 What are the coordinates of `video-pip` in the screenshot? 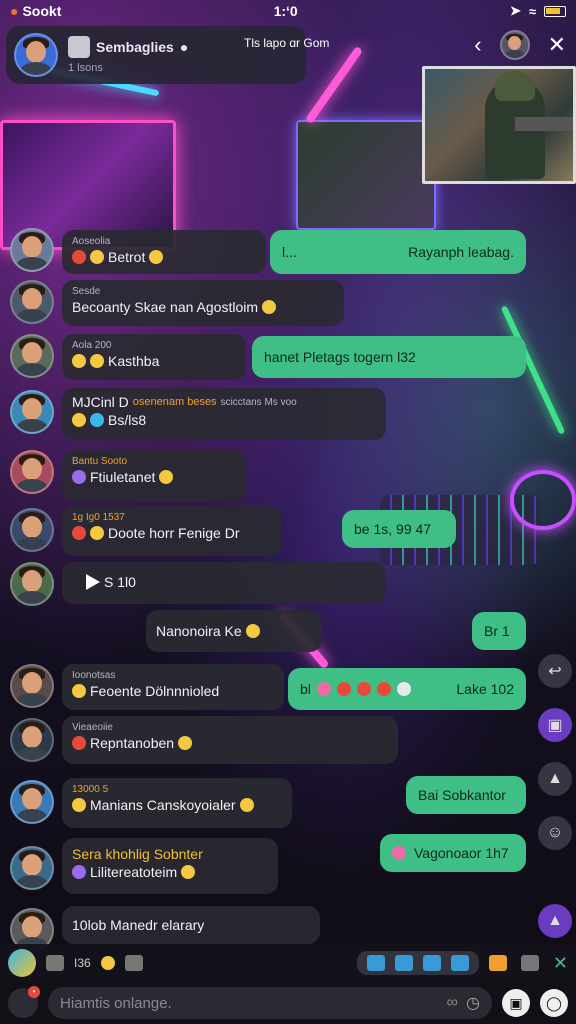 It's located at (499, 125).